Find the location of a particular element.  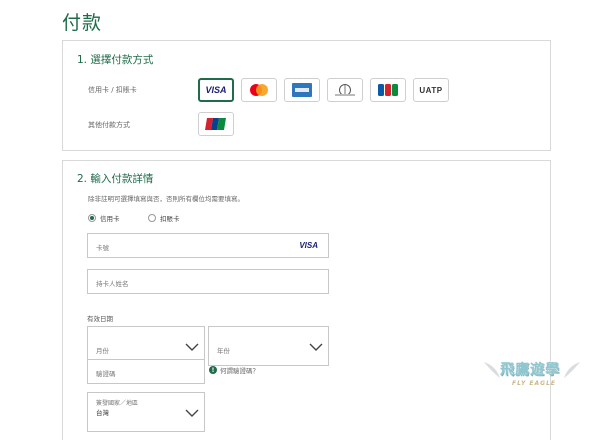

cvv-placeholder: 驗證碼 is located at coordinates (106, 374).